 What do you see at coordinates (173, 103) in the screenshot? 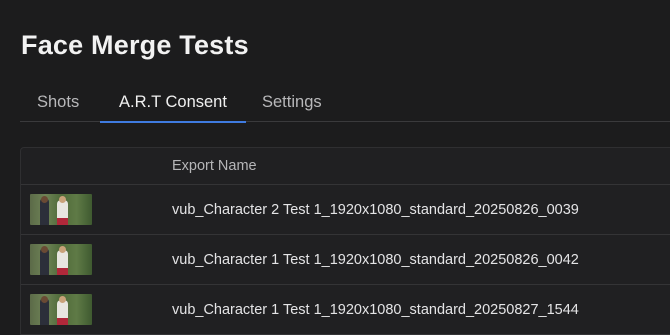
I see `tab-art-consent: A.R.T Consent` at bounding box center [173, 103].